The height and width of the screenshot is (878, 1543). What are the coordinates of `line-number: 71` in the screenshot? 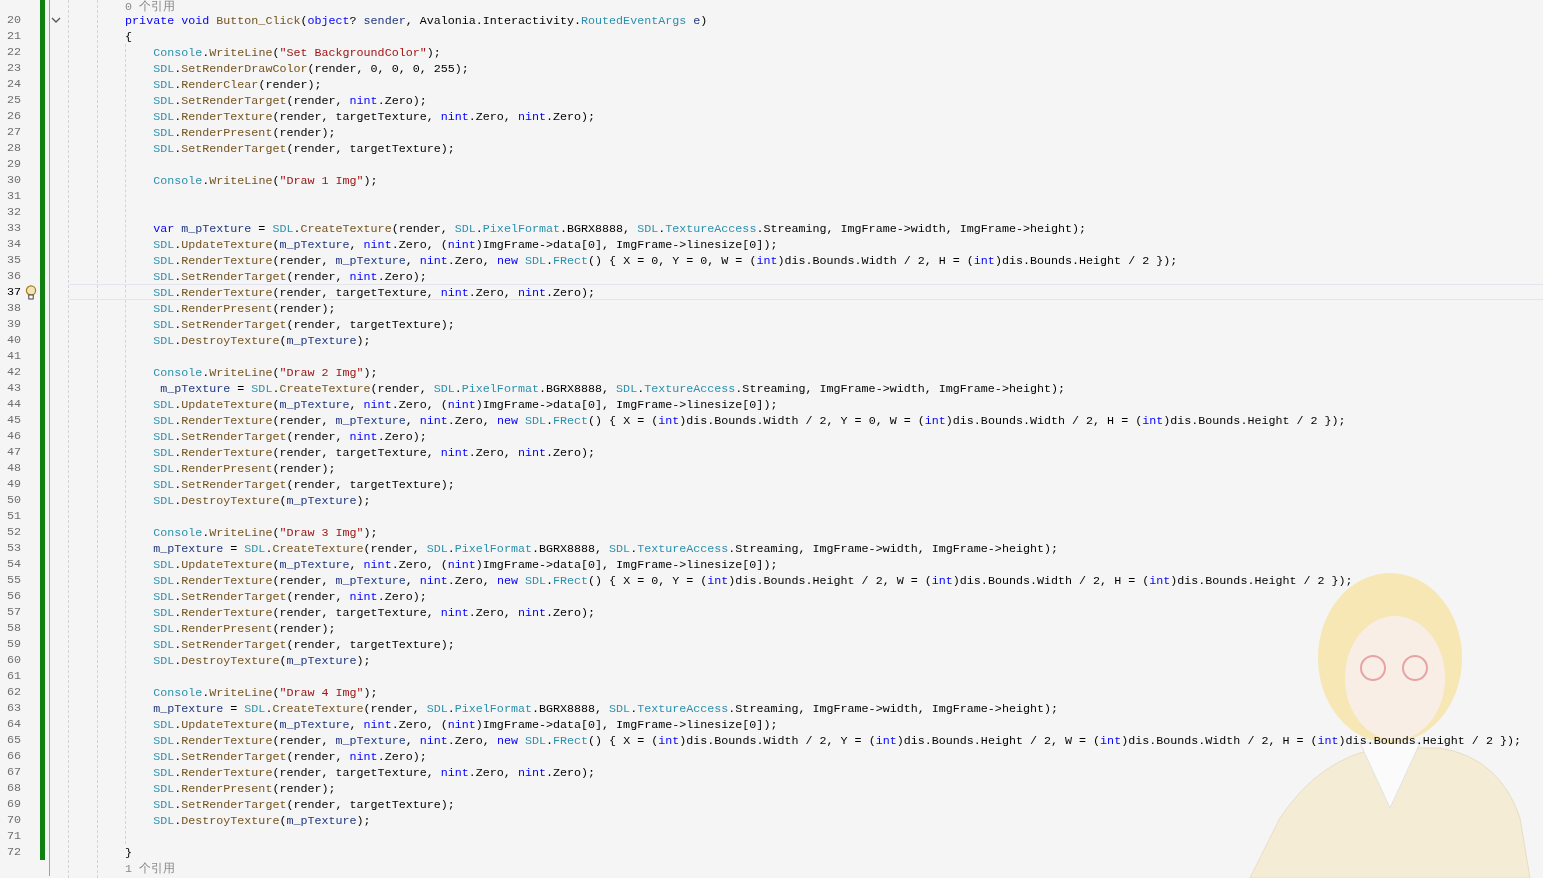 It's located at (13, 836).